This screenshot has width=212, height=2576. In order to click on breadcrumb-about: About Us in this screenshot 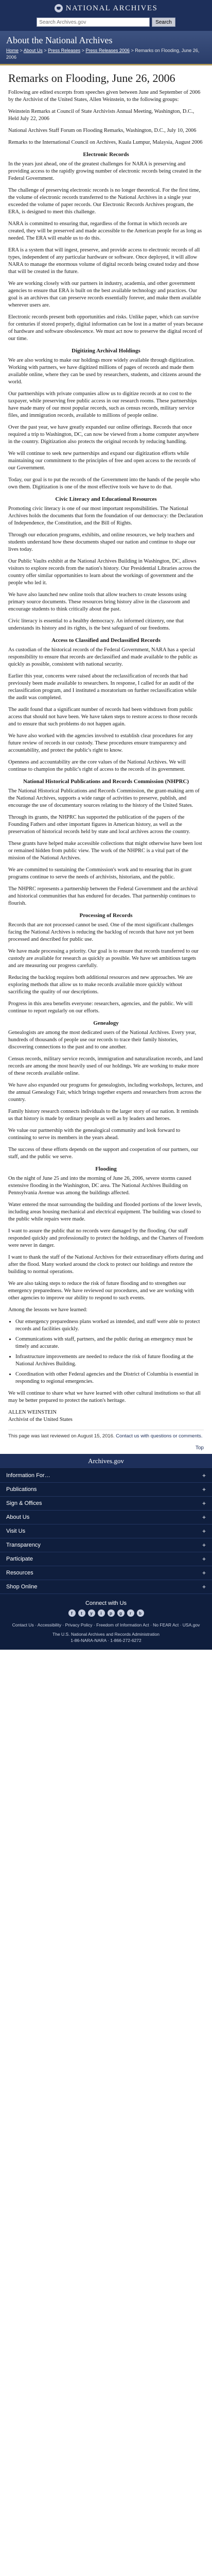, I will do `click(33, 51)`.